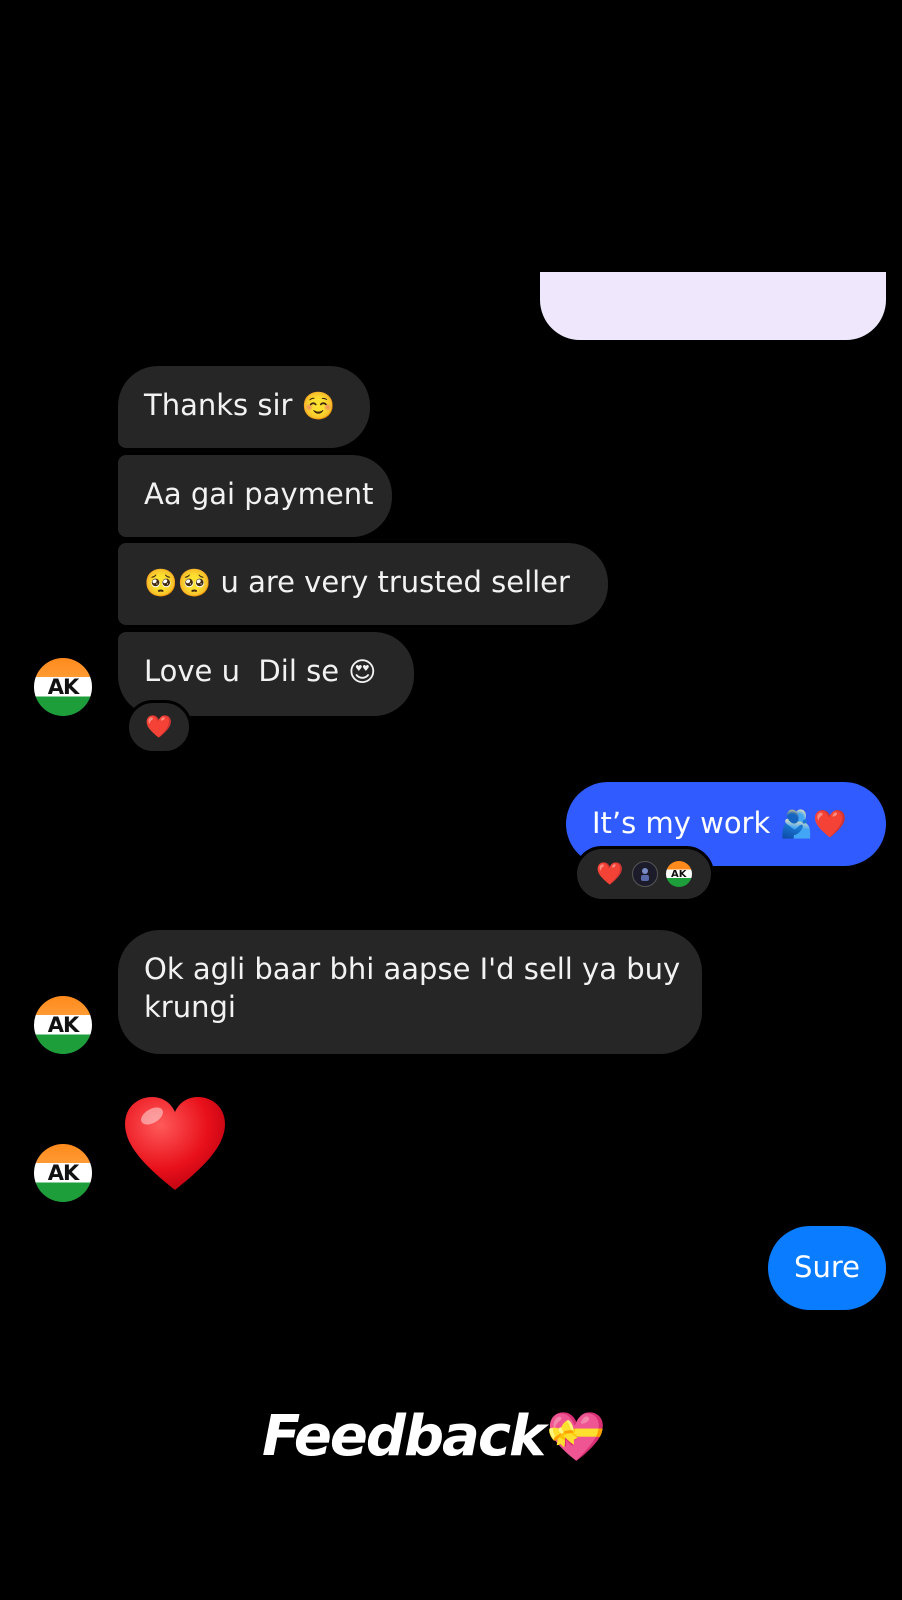  Describe the element at coordinates (576, 1437) in the screenshot. I see `gift-heart-icon: 💝` at that location.